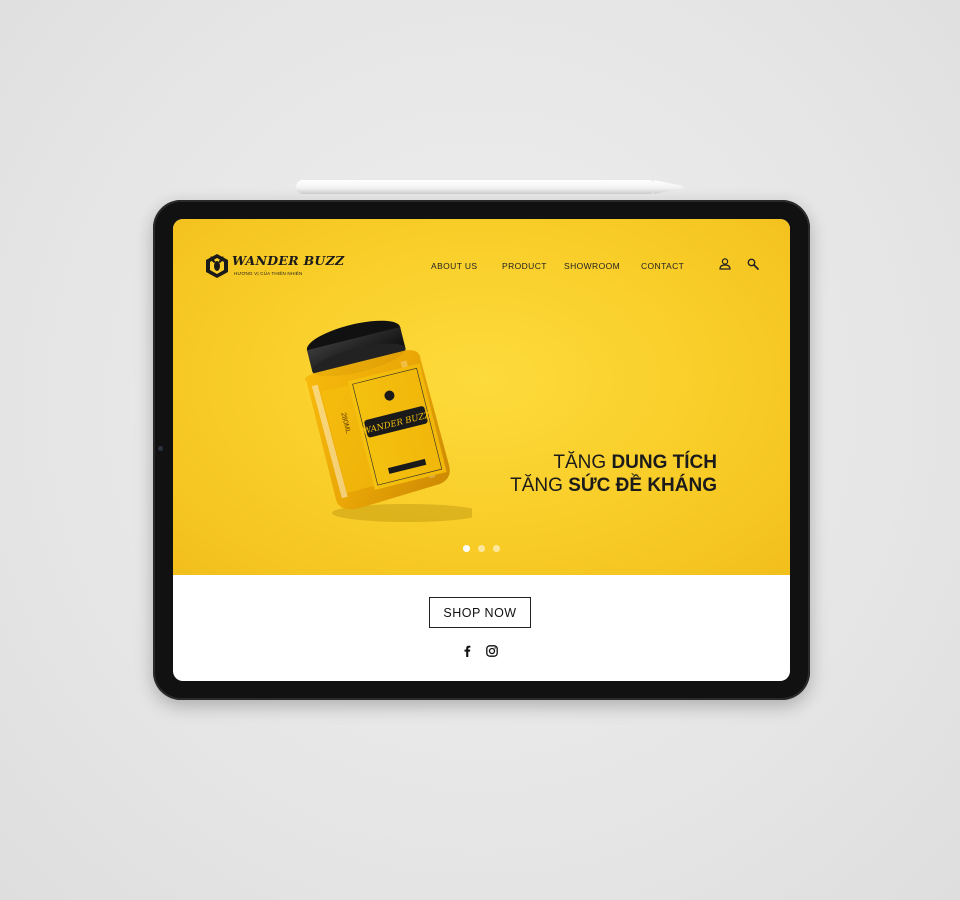 The width and height of the screenshot is (960, 900). What do you see at coordinates (388, 421) in the screenshot?
I see `honey-jar-image: WANDER BUZZ 280ML` at bounding box center [388, 421].